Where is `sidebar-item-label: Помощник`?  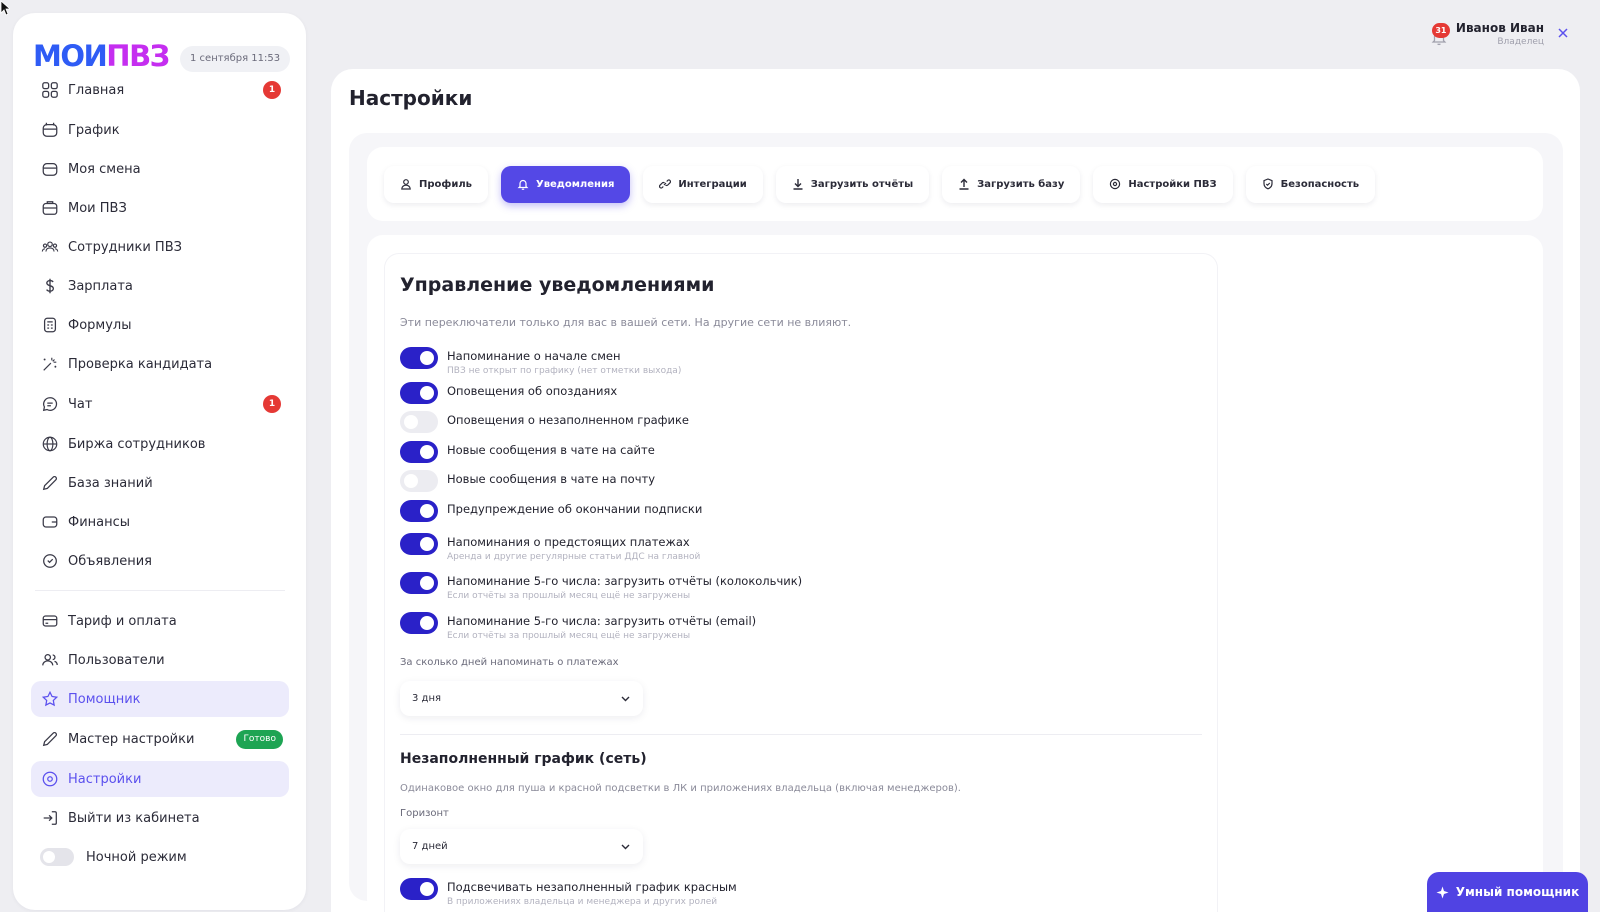 sidebar-item-label: Помощник is located at coordinates (104, 699).